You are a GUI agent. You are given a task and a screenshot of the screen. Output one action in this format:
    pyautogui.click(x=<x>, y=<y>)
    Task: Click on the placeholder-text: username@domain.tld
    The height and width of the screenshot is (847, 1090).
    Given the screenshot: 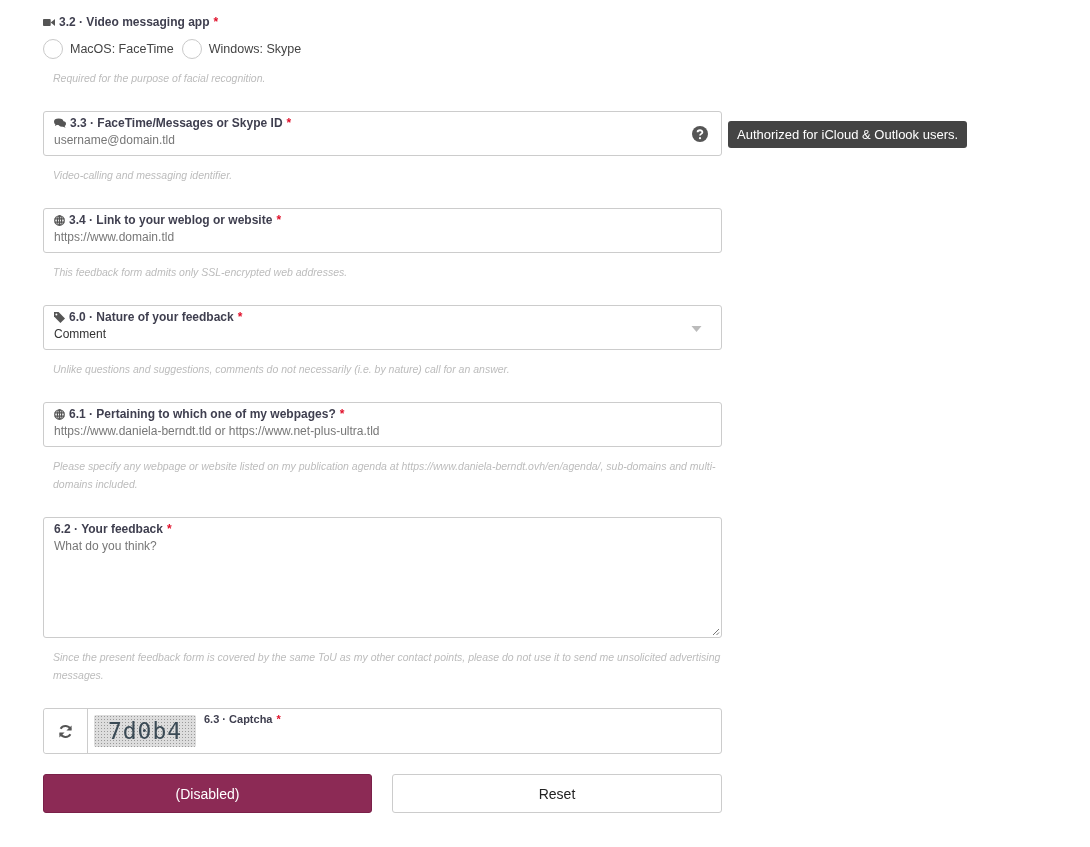 What is the action you would take?
    pyautogui.click(x=114, y=140)
    